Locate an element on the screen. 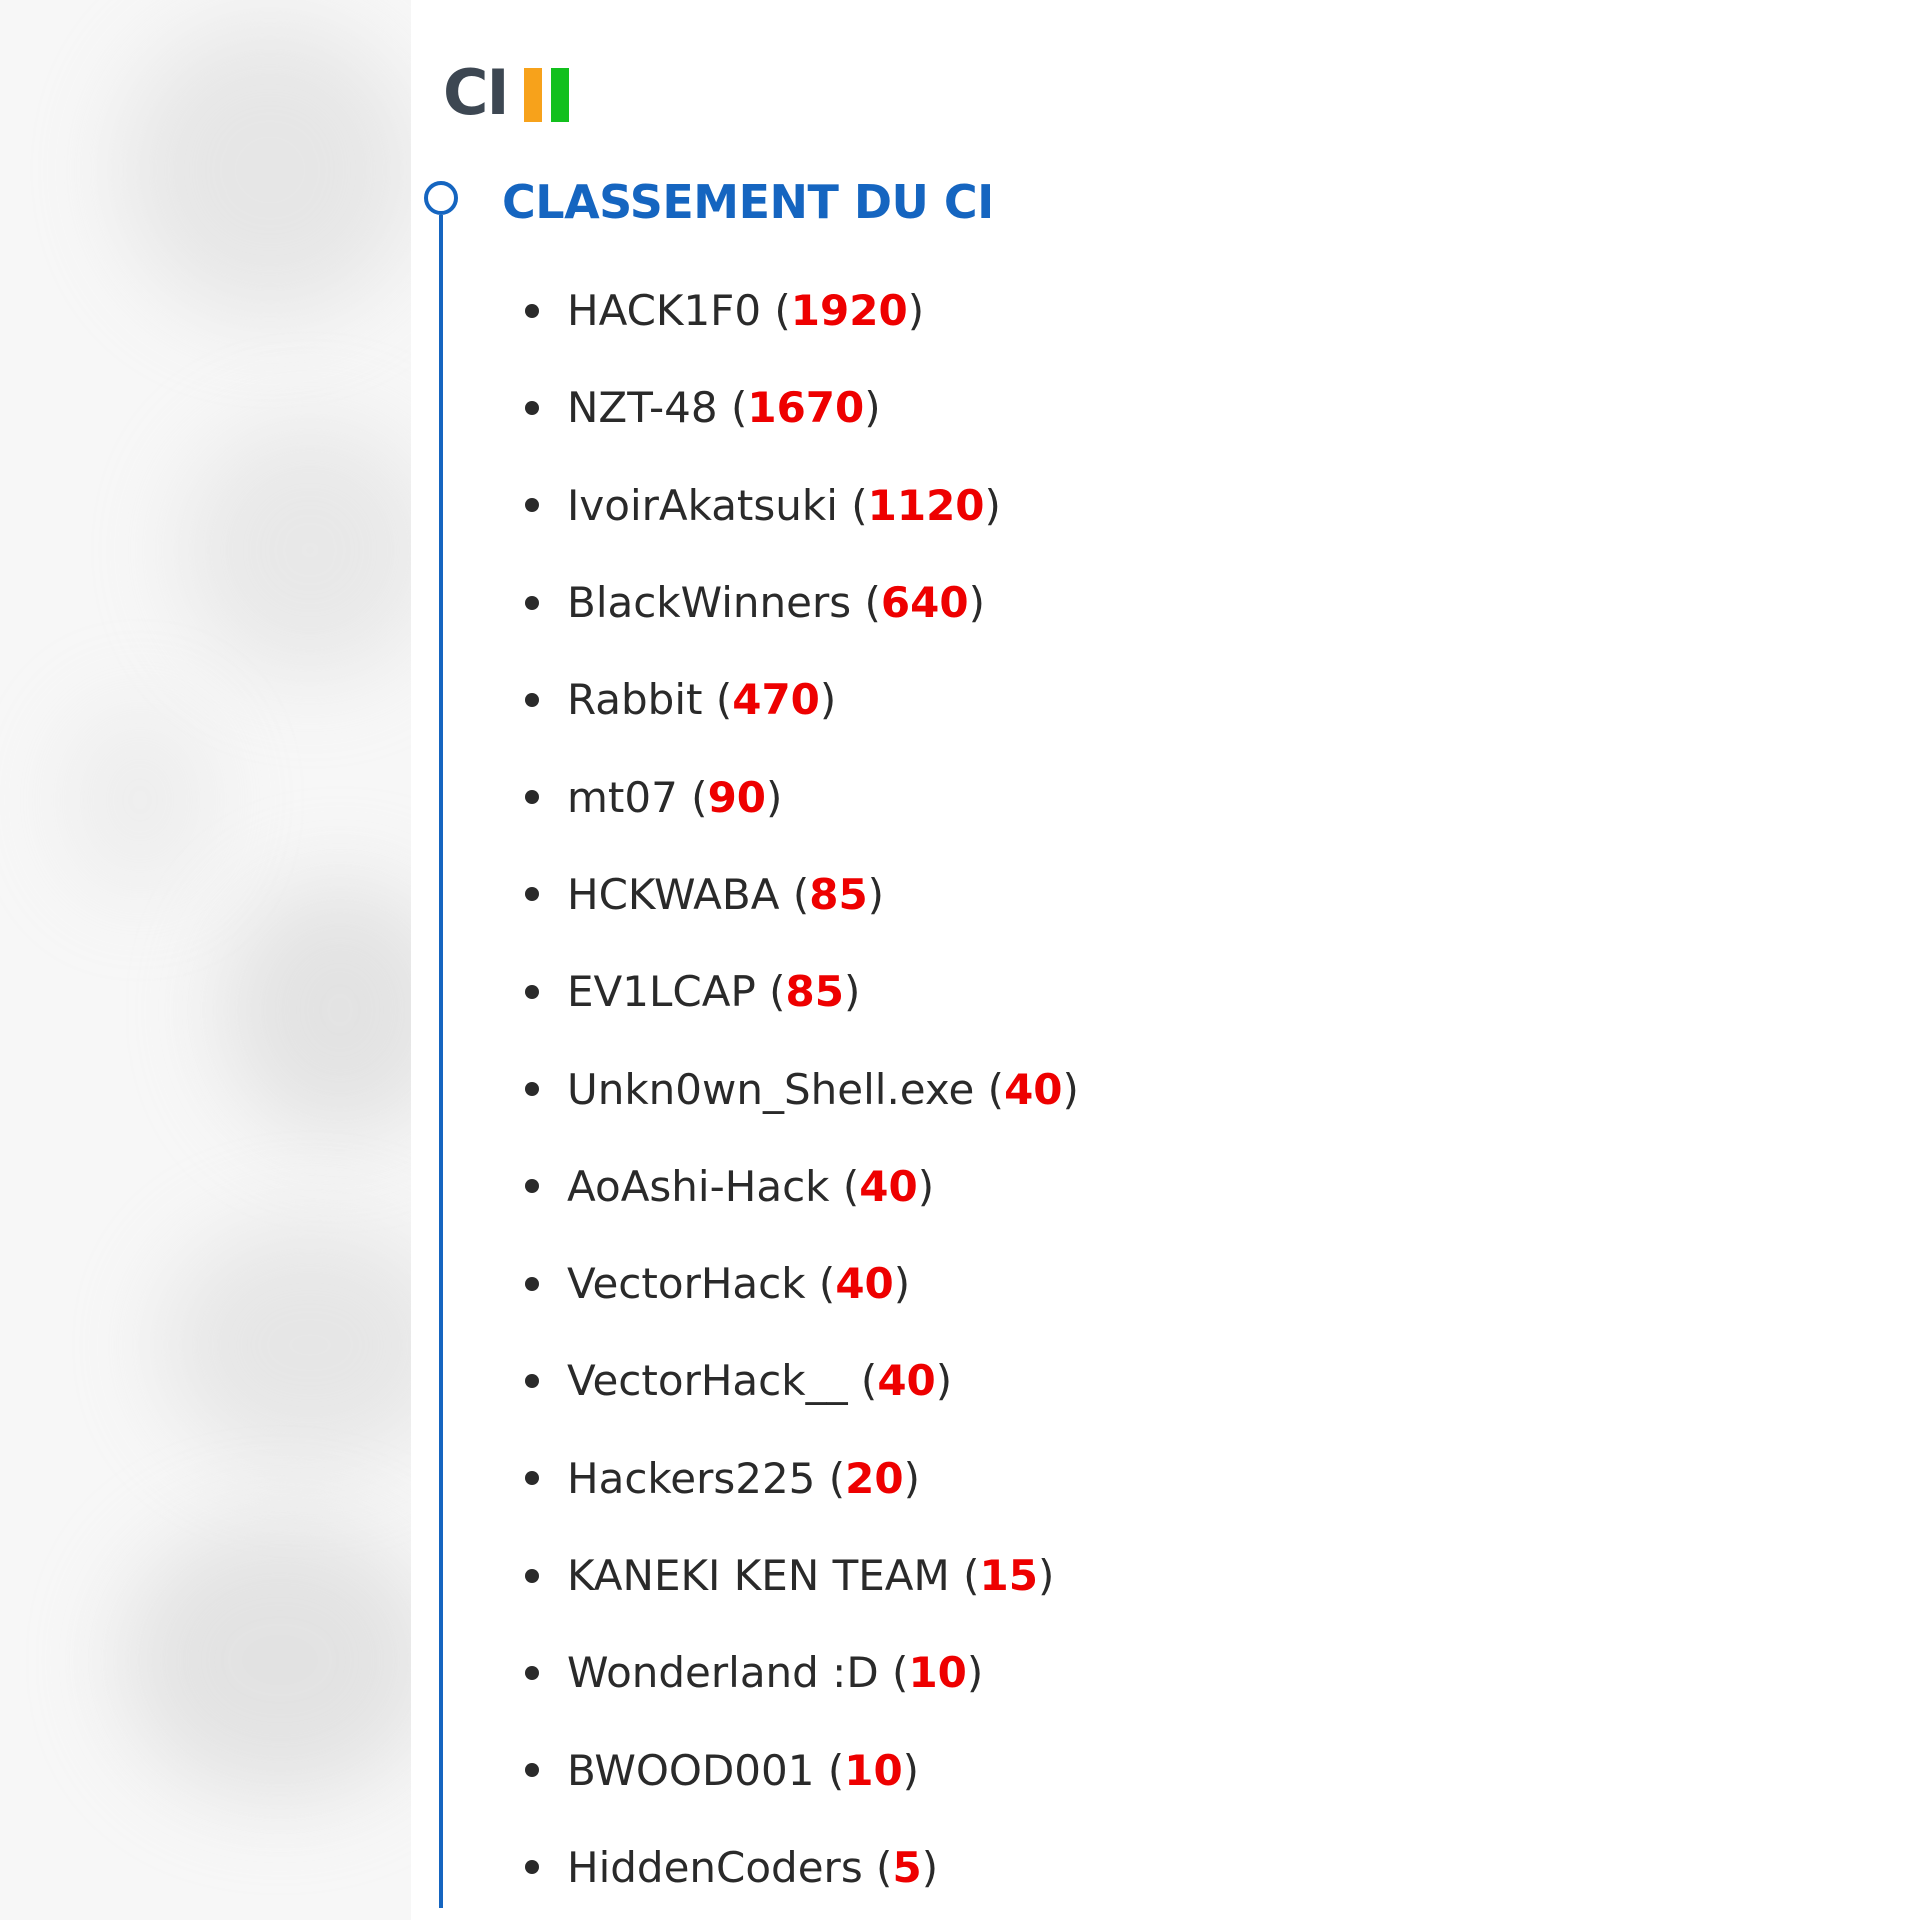 The width and height of the screenshot is (1920, 1920). list-item: Wonderland :D (10) is located at coordinates (793, 1672).